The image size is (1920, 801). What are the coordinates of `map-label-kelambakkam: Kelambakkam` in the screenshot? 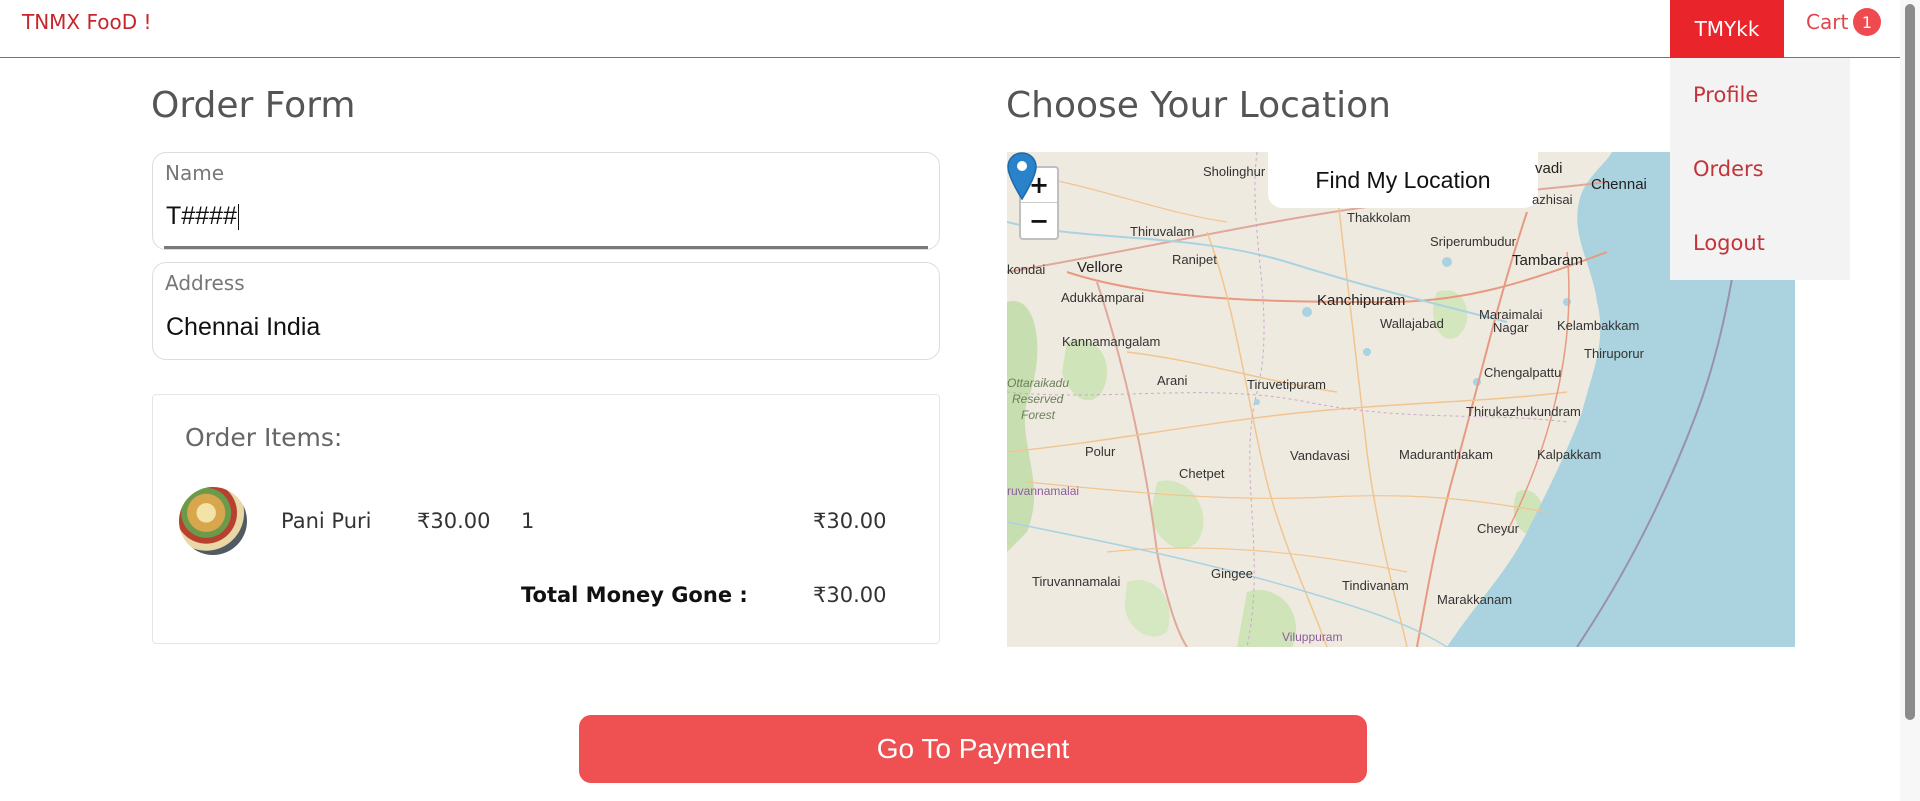 It's located at (1598, 325).